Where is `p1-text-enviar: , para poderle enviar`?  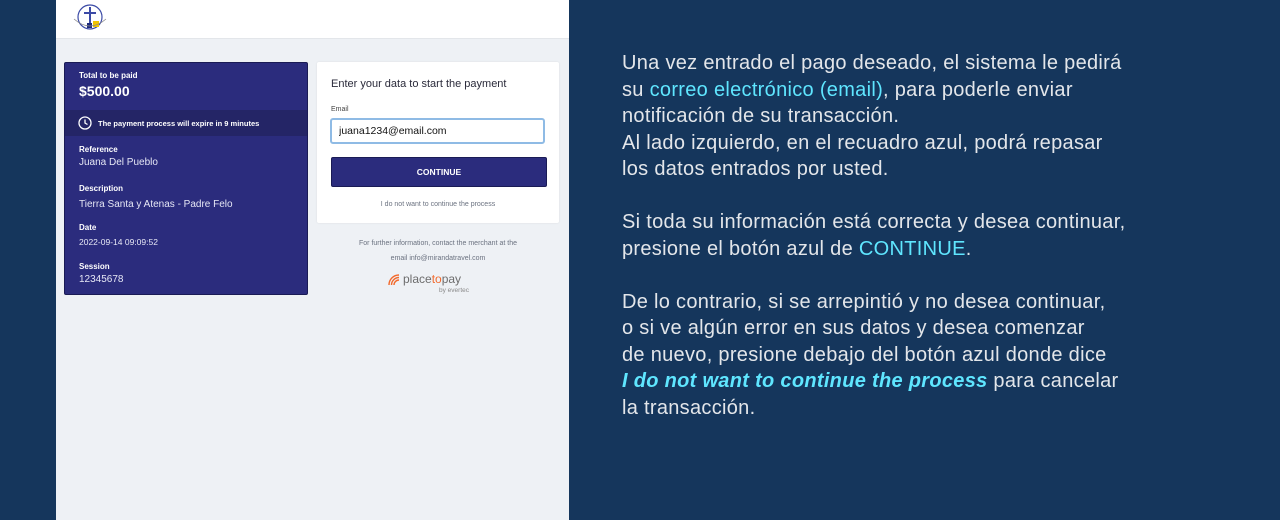
p1-text-enviar: , para poderle enviar is located at coordinates (978, 89).